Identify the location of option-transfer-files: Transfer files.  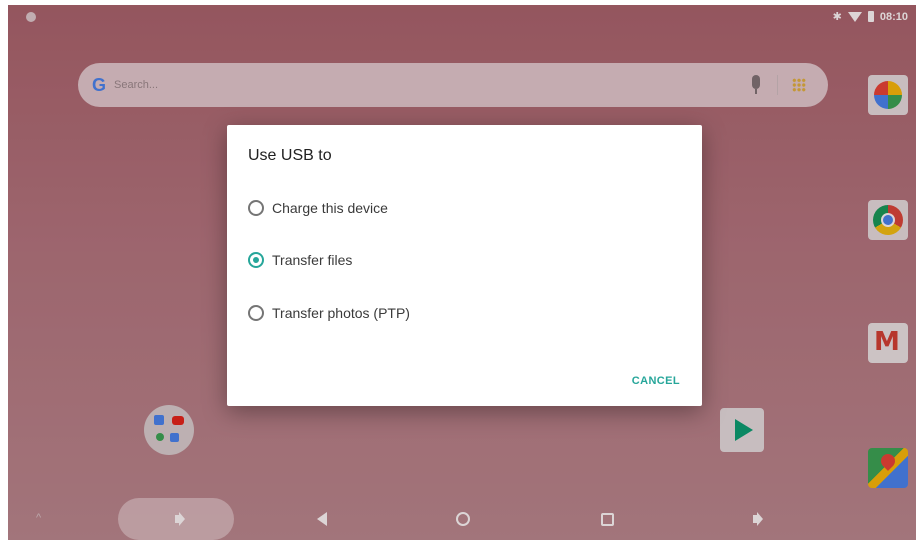
(300, 260).